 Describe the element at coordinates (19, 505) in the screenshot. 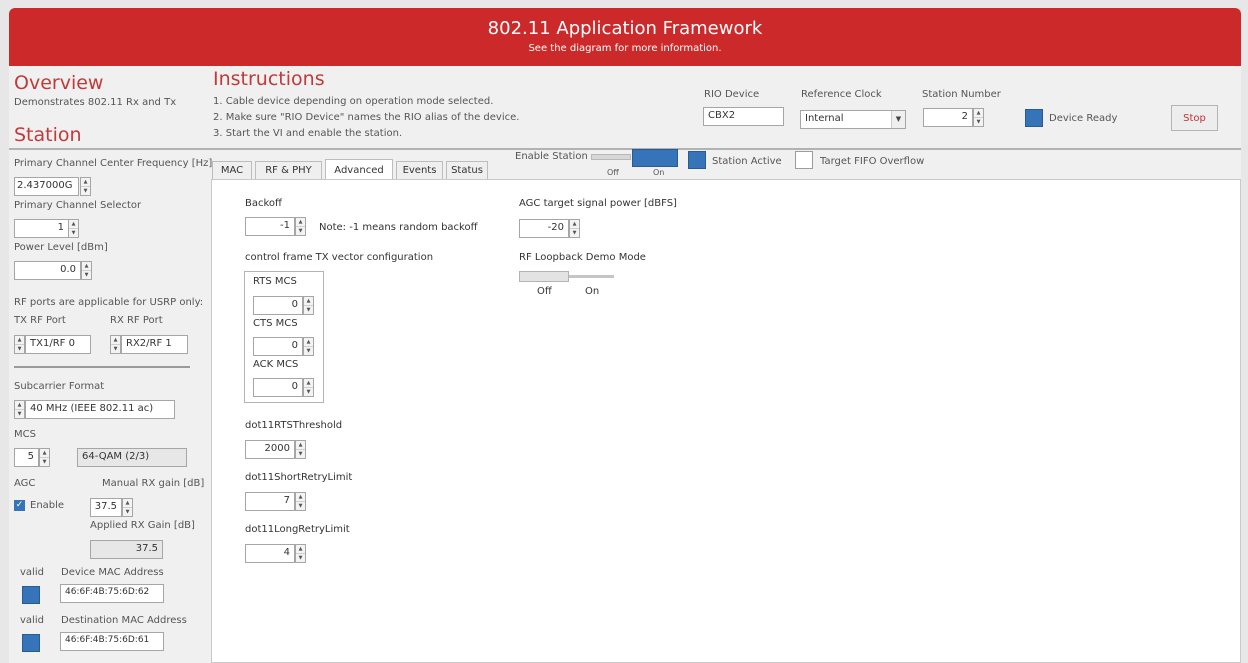

I see `agc-enable-checkbox: ✓` at that location.